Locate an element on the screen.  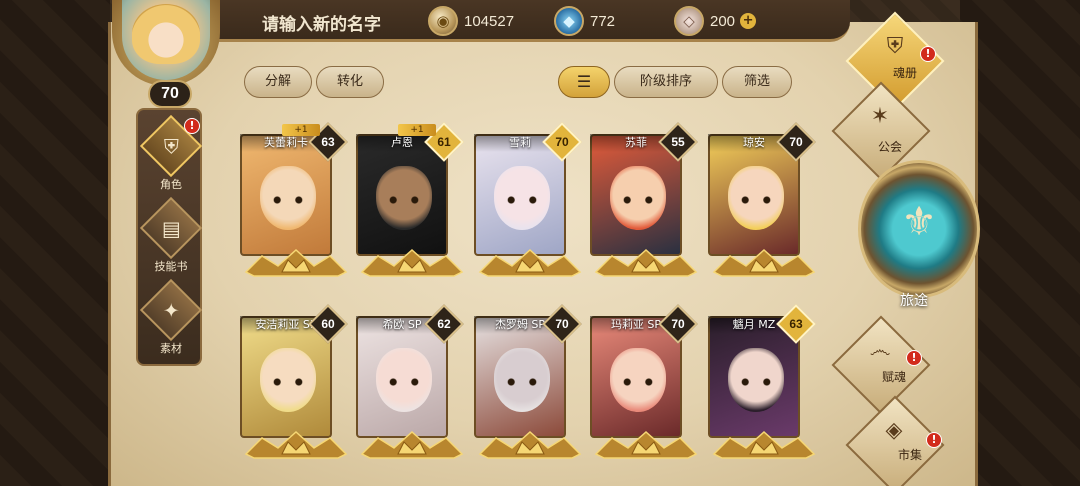
hero-level: 55 is located at coordinates (678, 142).